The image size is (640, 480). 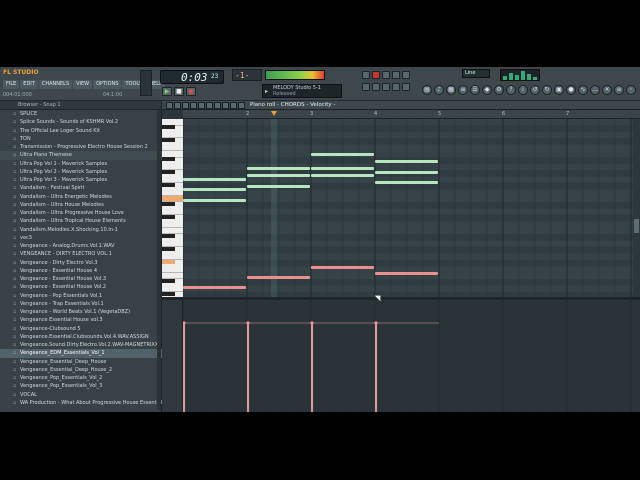 I want to click on browser-folder-item: ▫ The Official Lee Loger Sound Kit, so click(x=81, y=131).